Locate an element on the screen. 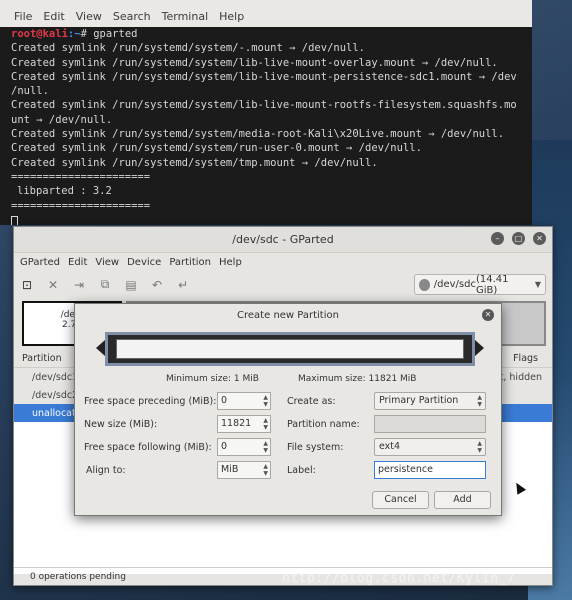  gparted-menu-device: Device is located at coordinates (144, 262).